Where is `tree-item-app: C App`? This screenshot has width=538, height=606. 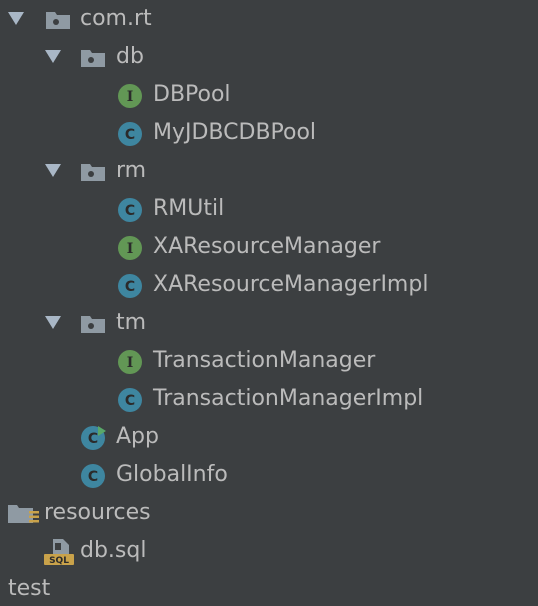
tree-item-app: C App is located at coordinates (269, 437).